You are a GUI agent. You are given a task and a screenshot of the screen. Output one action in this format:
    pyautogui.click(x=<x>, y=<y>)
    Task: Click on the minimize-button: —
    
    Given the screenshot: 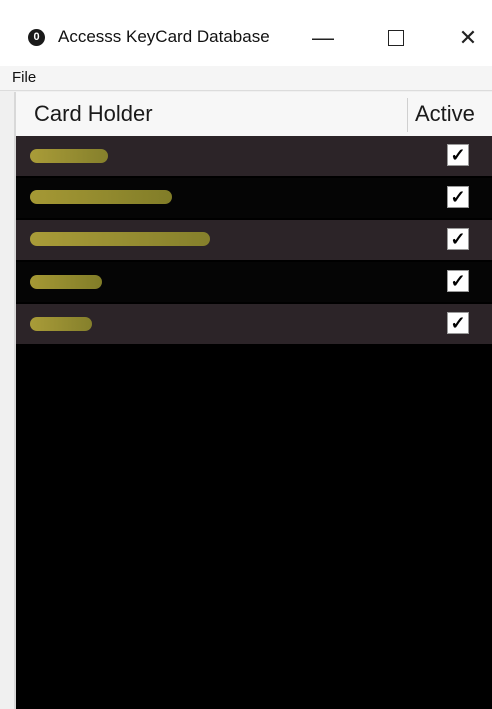 What is the action you would take?
    pyautogui.click(x=323, y=38)
    